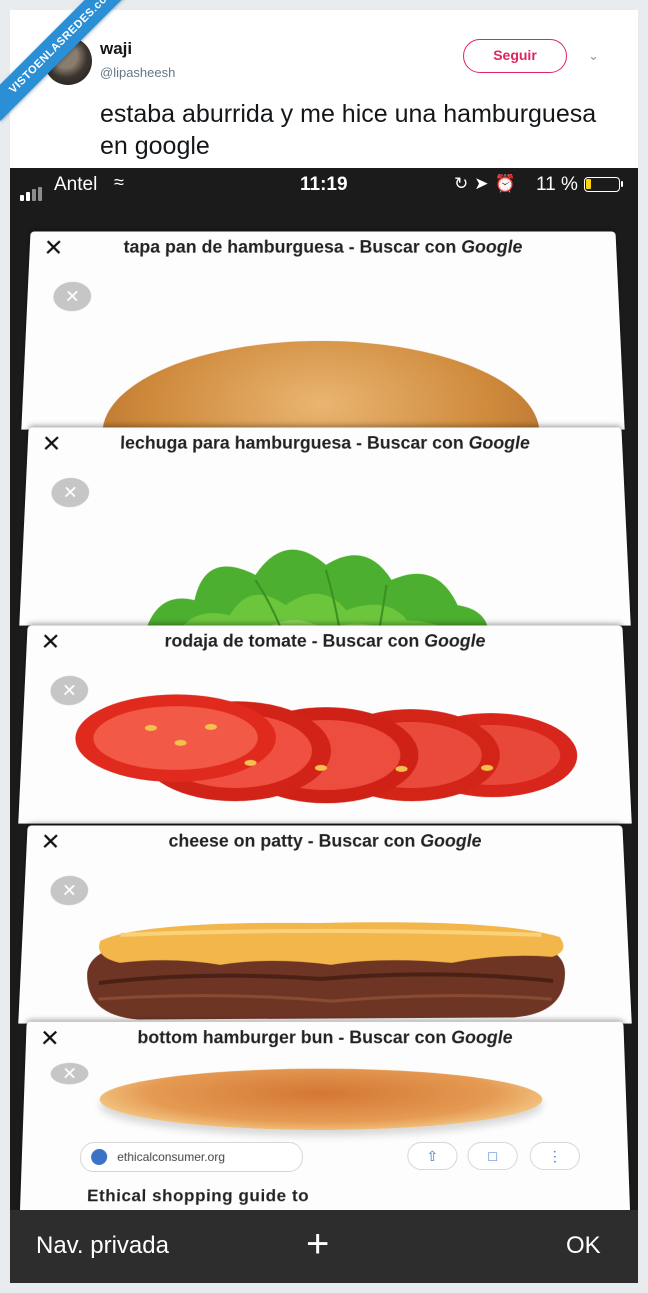 The width and height of the screenshot is (648, 1293). I want to click on tomato-slices-image, so click(326, 754).